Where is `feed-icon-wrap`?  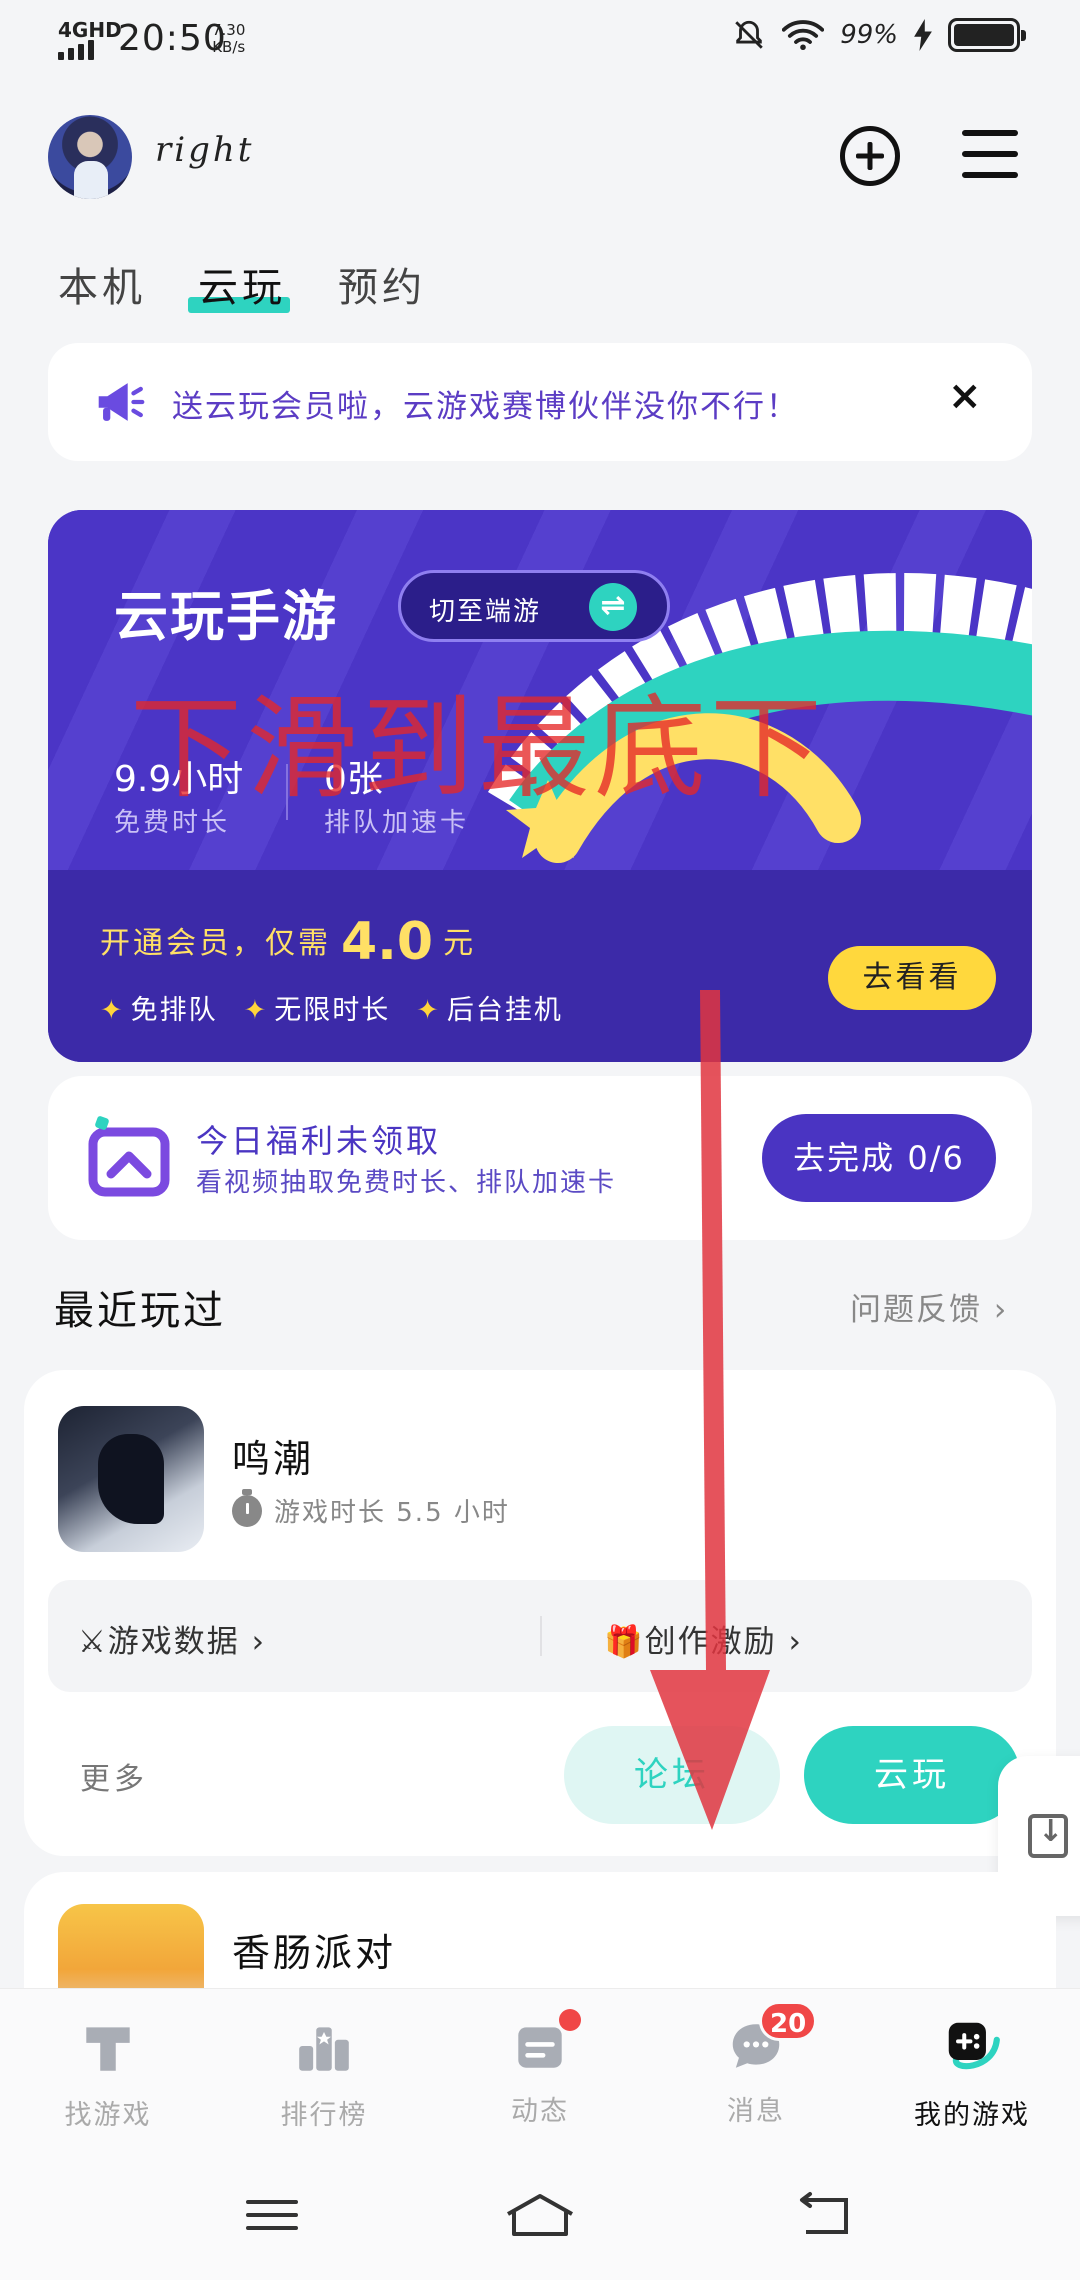
feed-icon-wrap is located at coordinates (545, 2043).